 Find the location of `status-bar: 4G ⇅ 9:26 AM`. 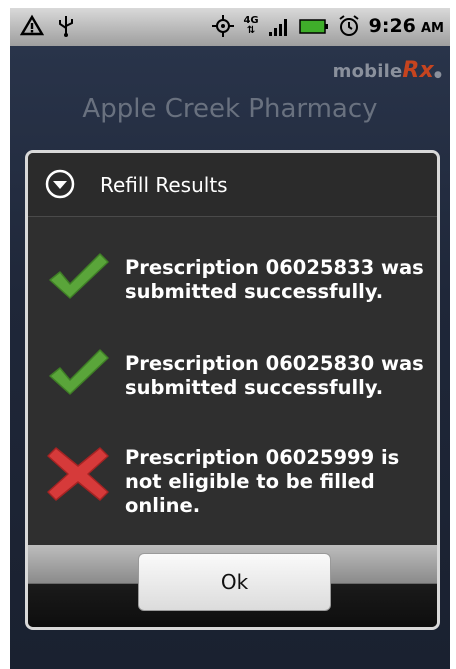

status-bar: 4G ⇅ 9:26 AM is located at coordinates (230, 27).